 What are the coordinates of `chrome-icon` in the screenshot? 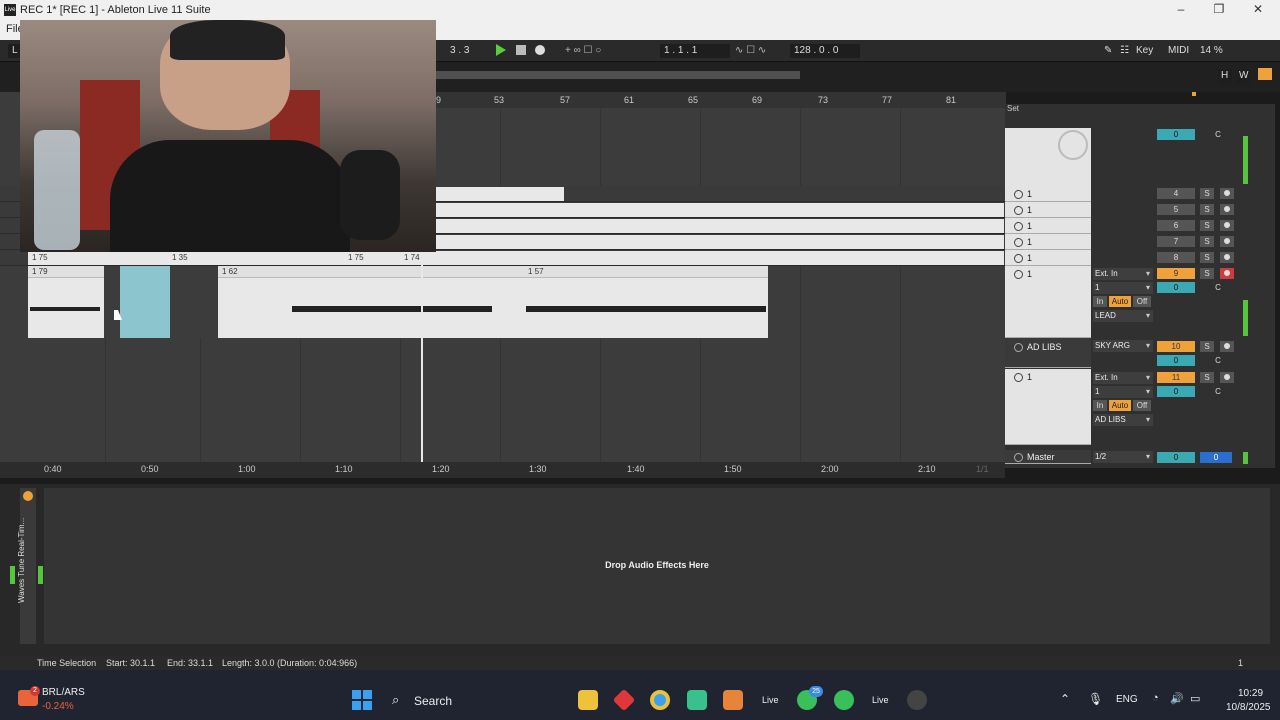 It's located at (660, 700).